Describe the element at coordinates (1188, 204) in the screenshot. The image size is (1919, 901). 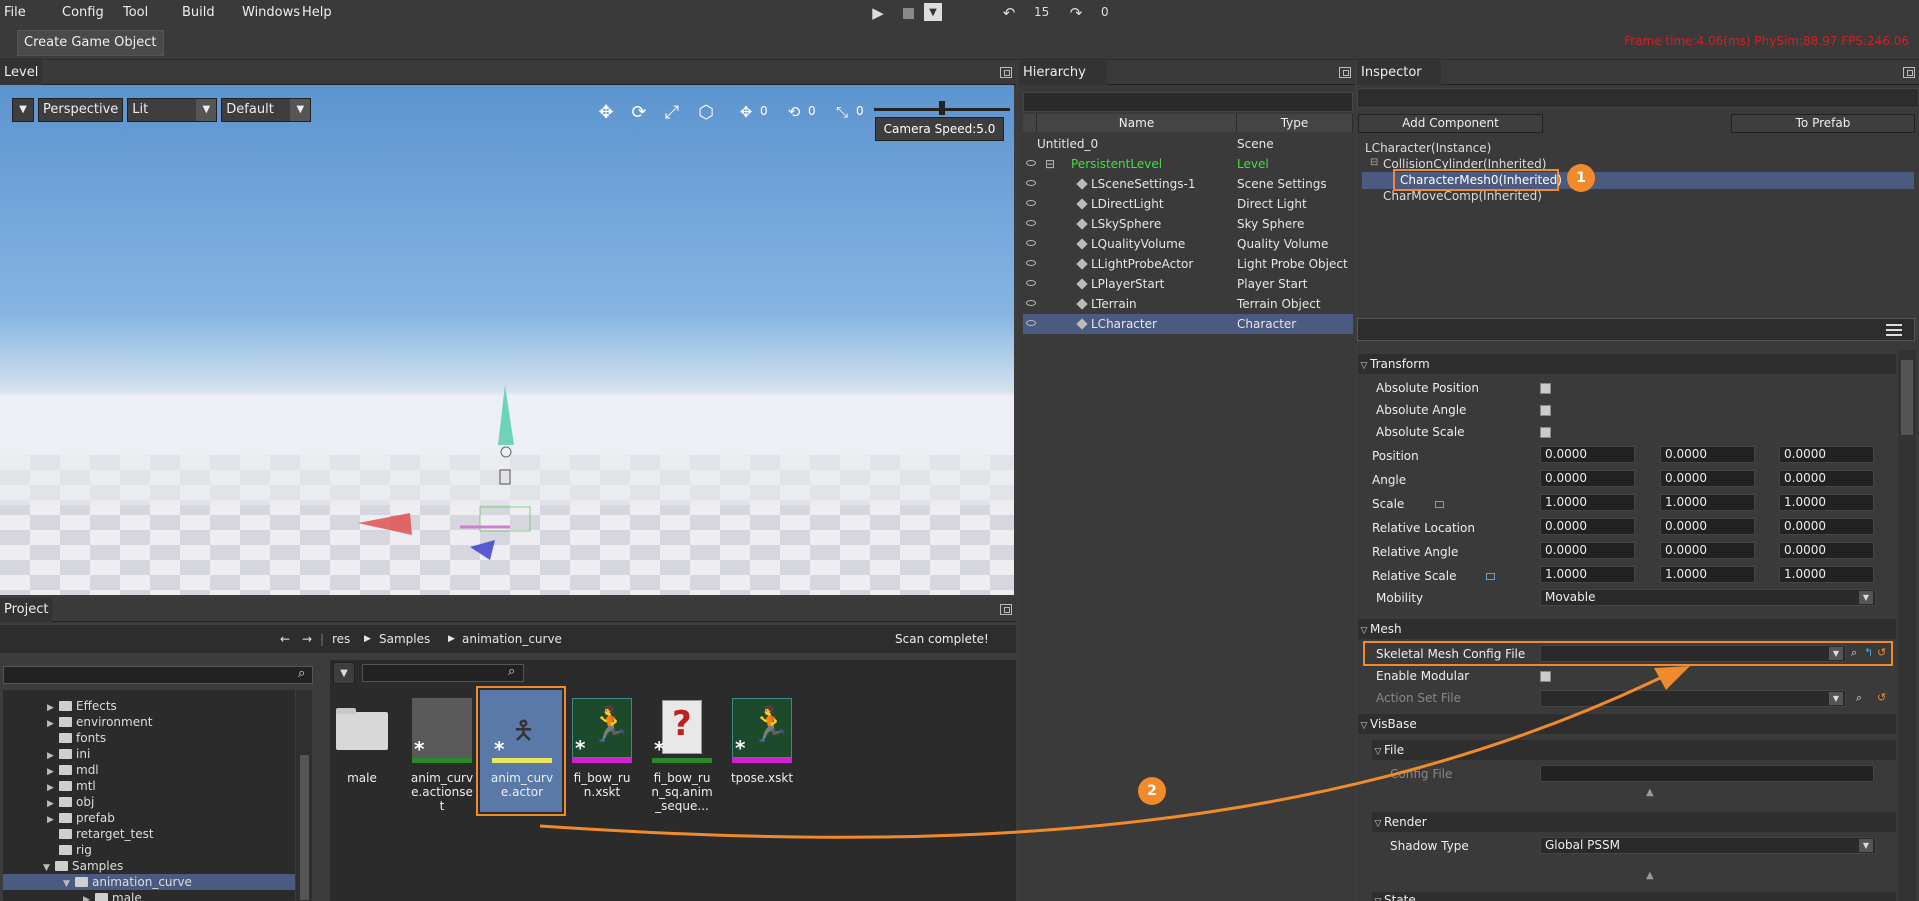
I see `hierarchy-row-direct-light: LDirectLight Direct Light` at that location.